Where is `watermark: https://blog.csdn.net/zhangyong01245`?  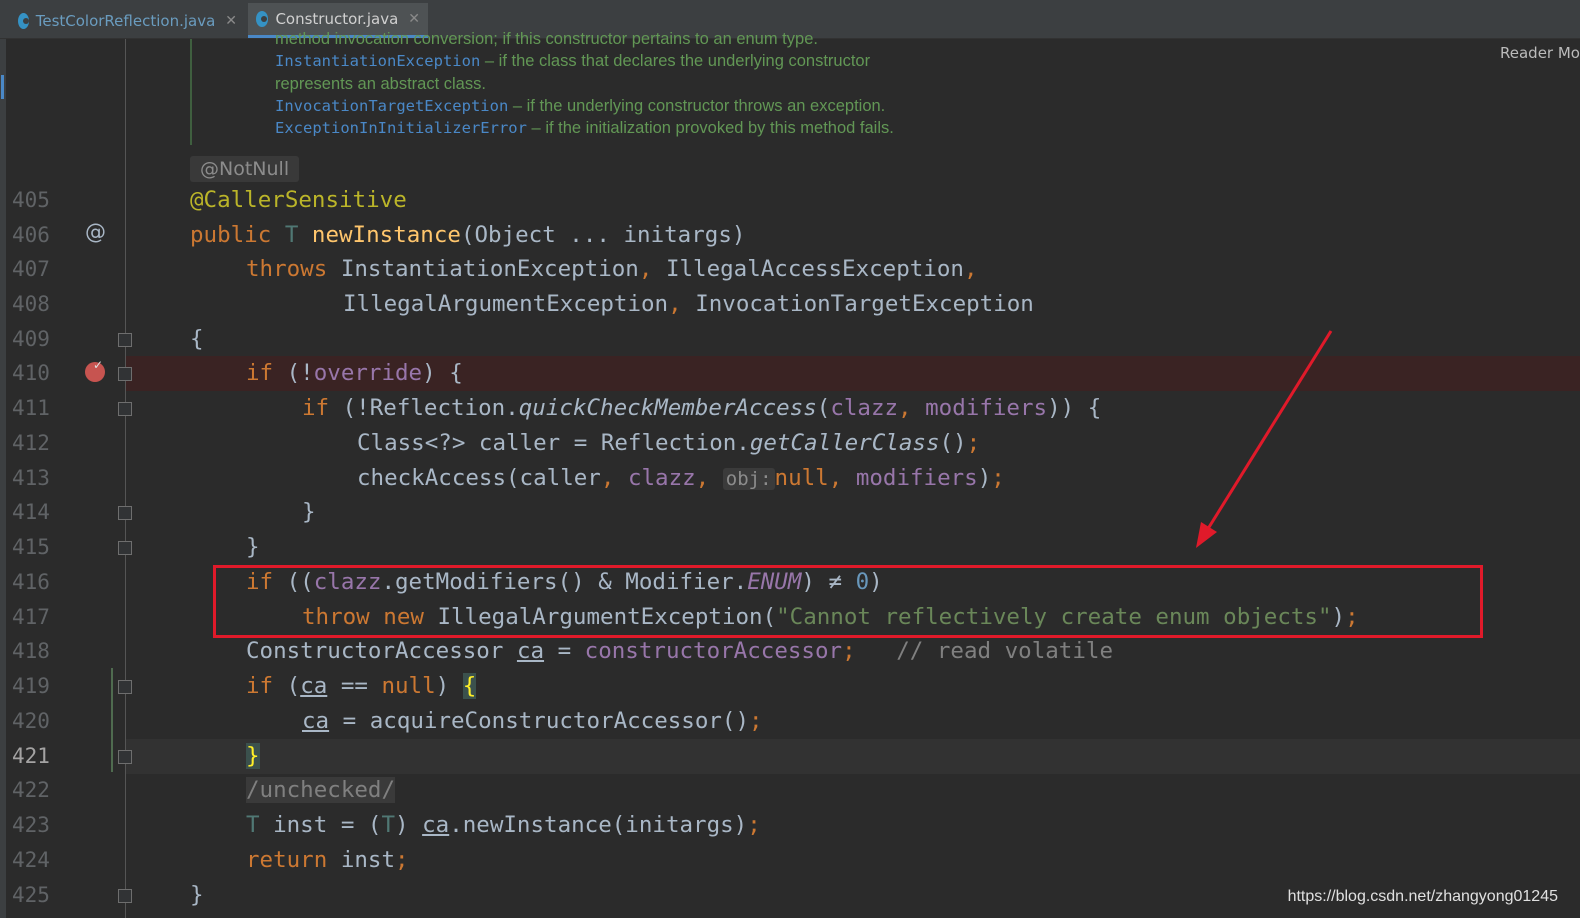 watermark: https://blog.csdn.net/zhangyong01245 is located at coordinates (1422, 896).